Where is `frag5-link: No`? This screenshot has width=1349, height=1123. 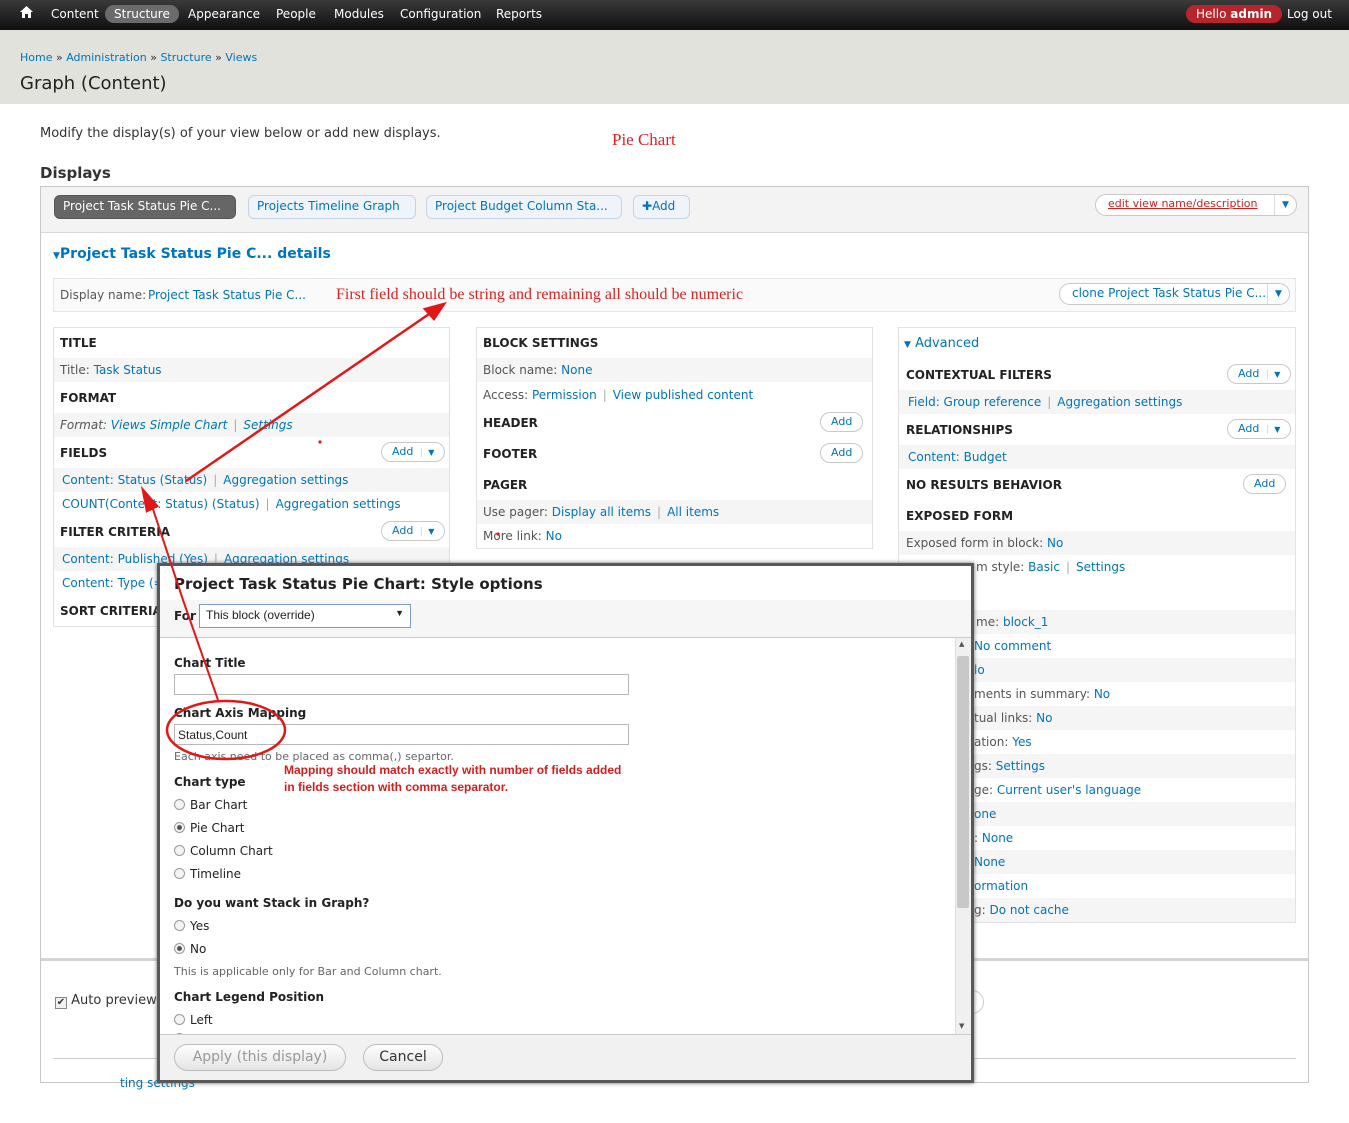
frag5-link: No is located at coordinates (1044, 718).